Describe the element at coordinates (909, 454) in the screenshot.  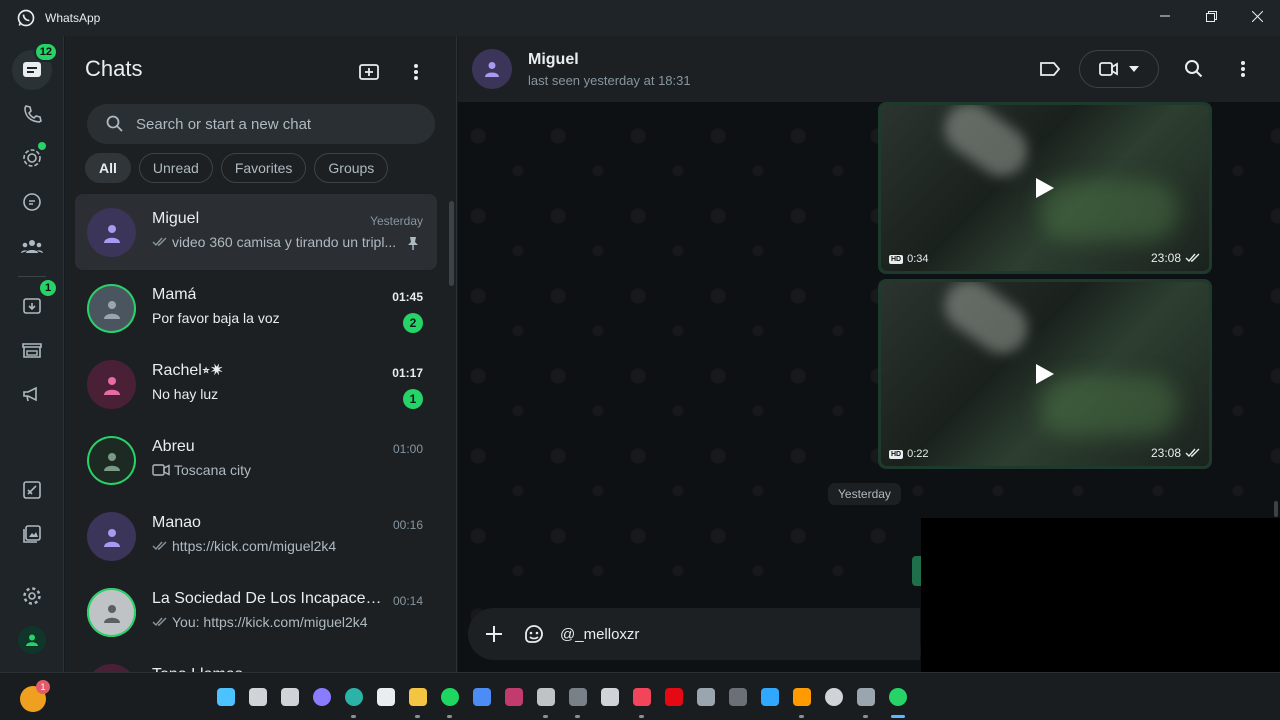
I see `video-duration: HD 0:22` at that location.